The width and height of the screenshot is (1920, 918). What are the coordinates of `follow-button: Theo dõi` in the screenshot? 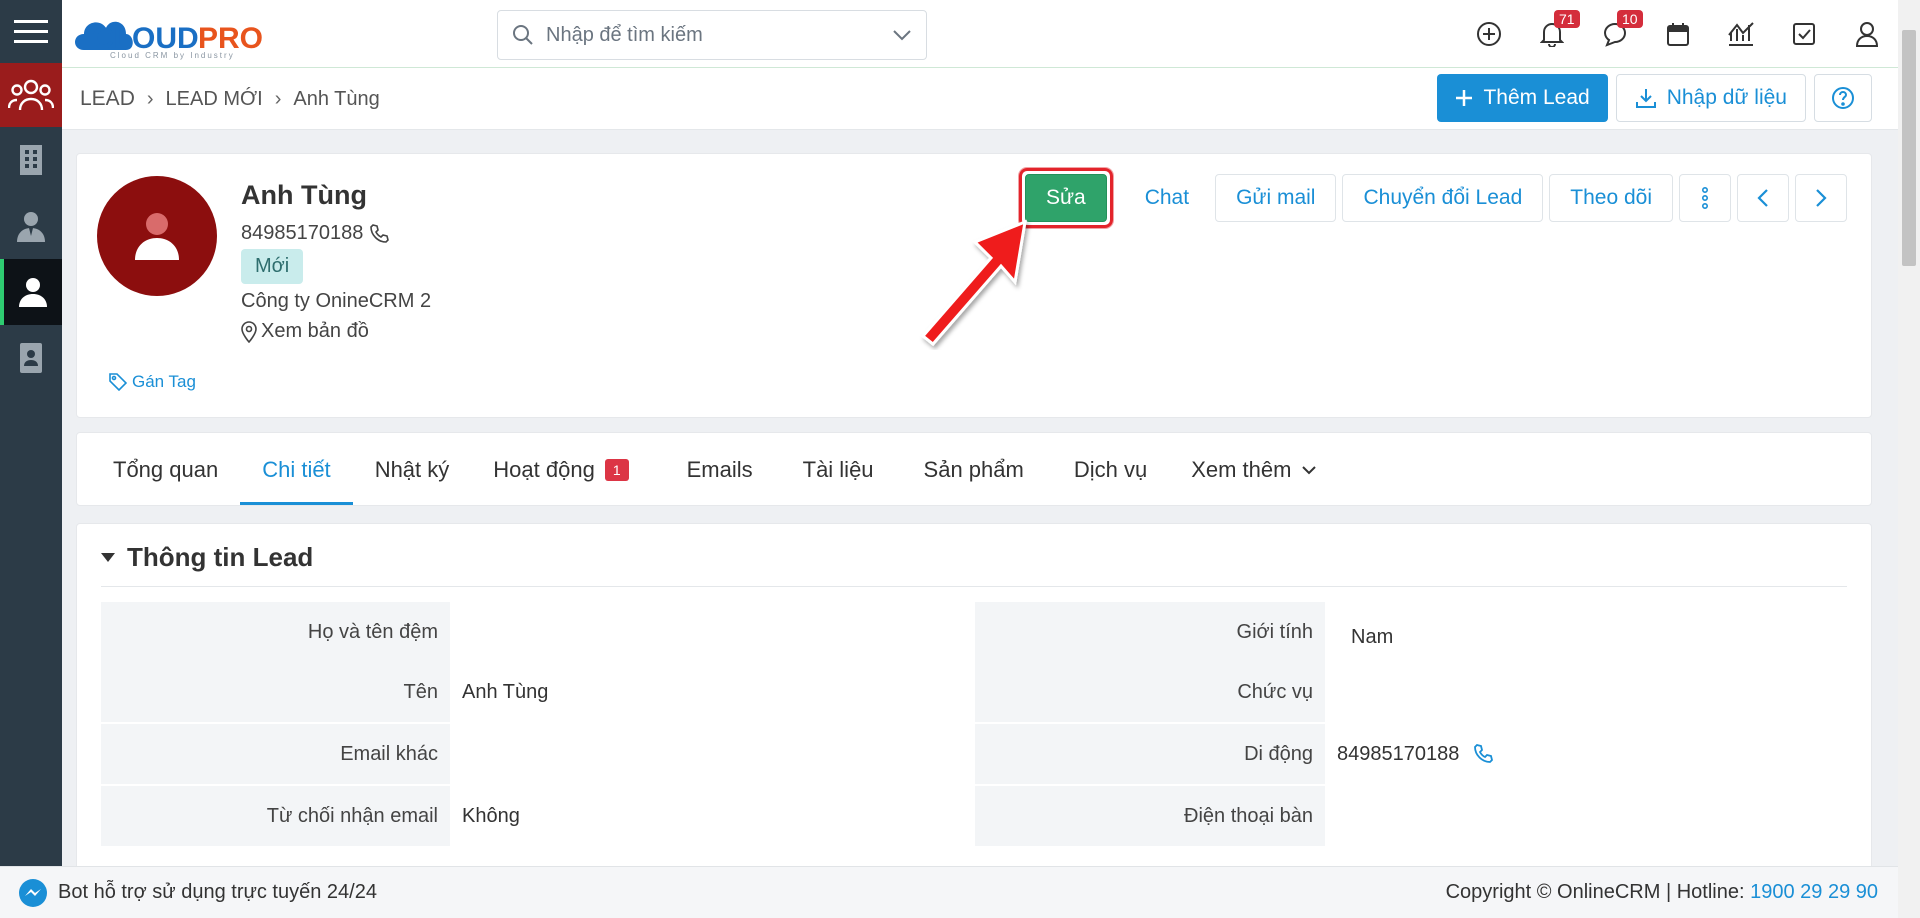 It's located at (1611, 198).